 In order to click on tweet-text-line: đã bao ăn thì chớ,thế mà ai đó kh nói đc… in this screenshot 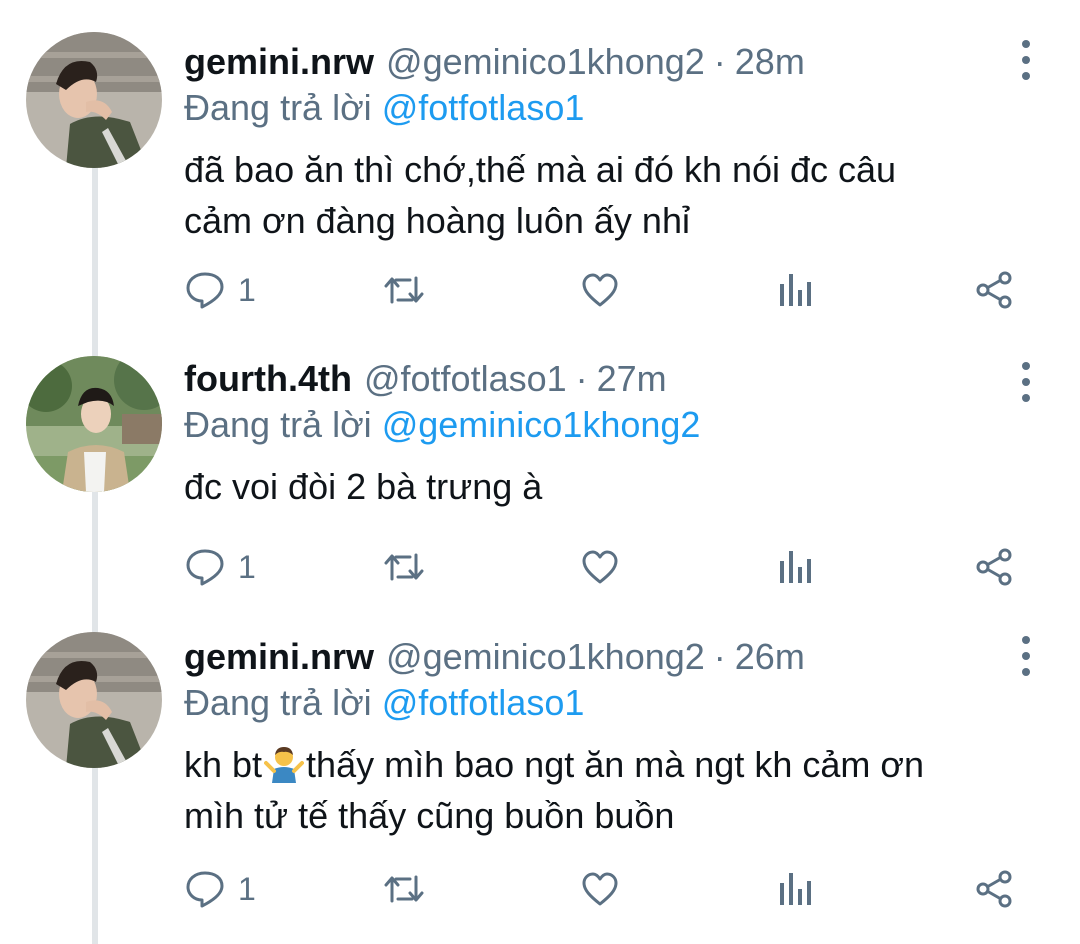, I will do `click(540, 169)`.